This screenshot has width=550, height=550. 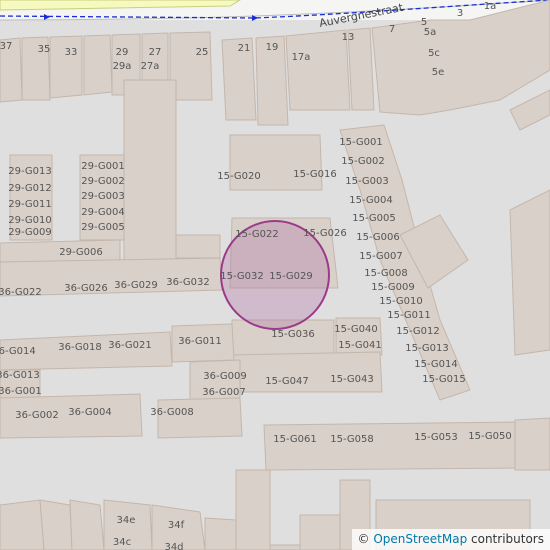 What do you see at coordinates (356, 329) in the screenshot?
I see `house-number-label: 15-G040` at bounding box center [356, 329].